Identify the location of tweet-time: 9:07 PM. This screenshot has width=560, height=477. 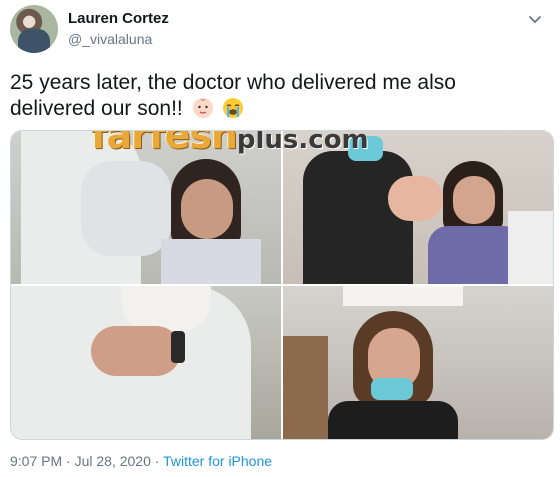
(36, 461).